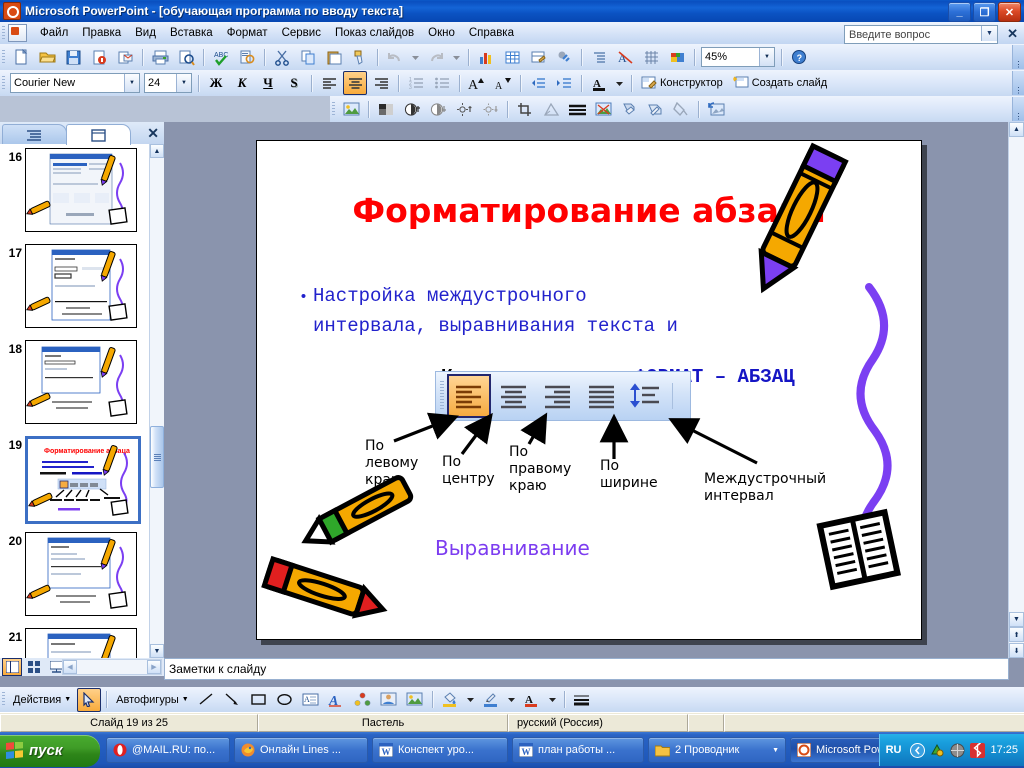 The height and width of the screenshot is (768, 1024). I want to click on menubar-close-icon: ✕, so click(1012, 34).